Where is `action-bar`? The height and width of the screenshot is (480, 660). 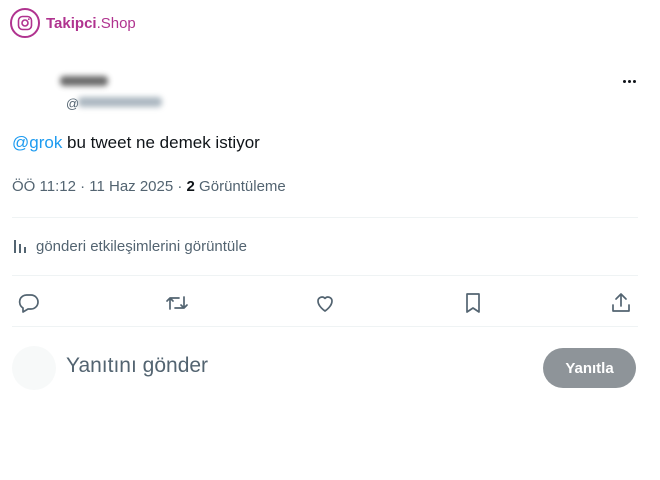
action-bar is located at coordinates (330, 303).